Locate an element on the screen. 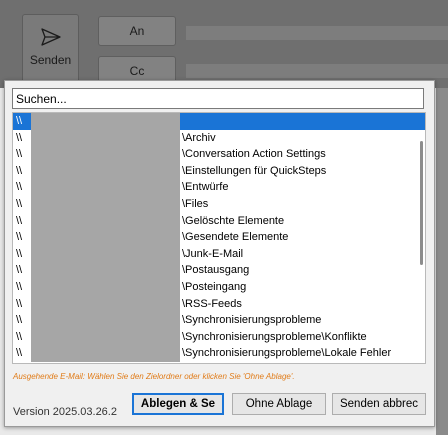 This screenshot has height=435, width=448. to-button: An is located at coordinates (137, 31).